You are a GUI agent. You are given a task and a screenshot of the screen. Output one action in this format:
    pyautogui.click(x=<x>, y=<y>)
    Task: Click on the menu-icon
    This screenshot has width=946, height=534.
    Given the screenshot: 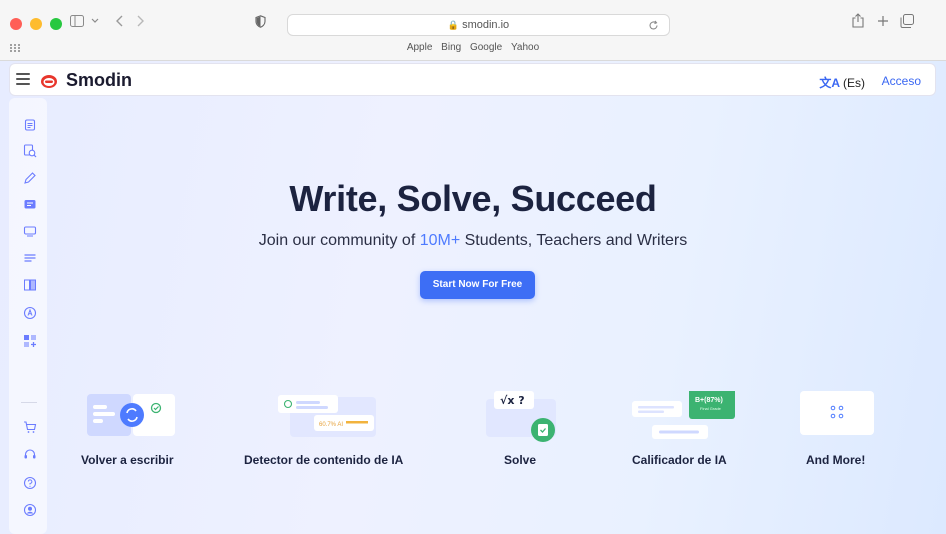 What is the action you would take?
    pyautogui.click(x=23, y=79)
    